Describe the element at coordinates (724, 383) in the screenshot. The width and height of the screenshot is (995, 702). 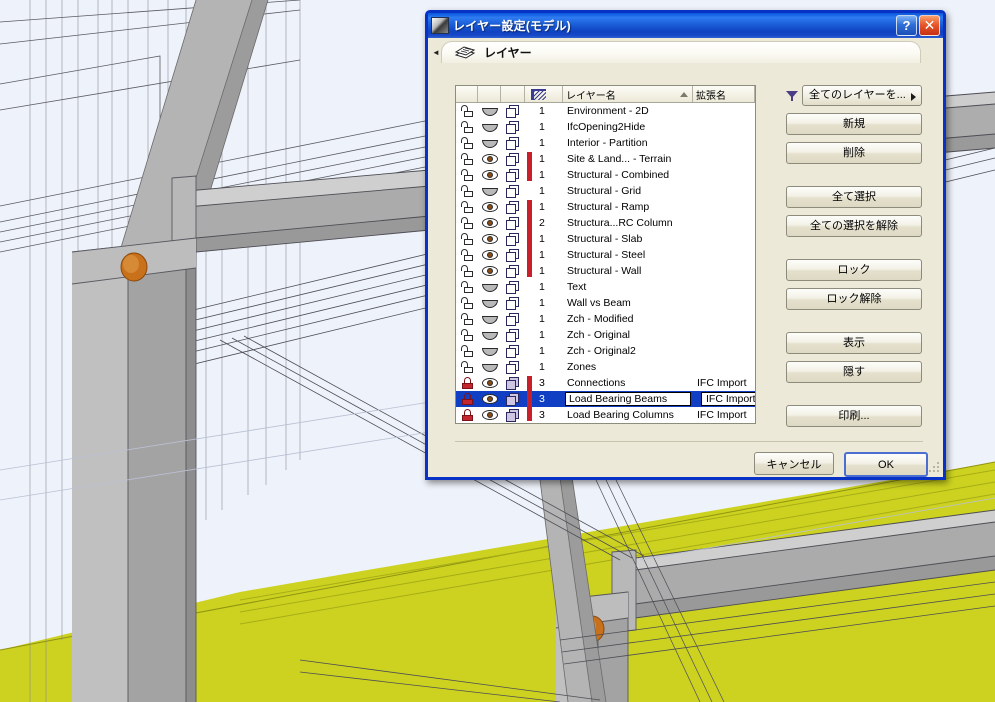
I see `layer-extension-cell: IFC Import` at that location.